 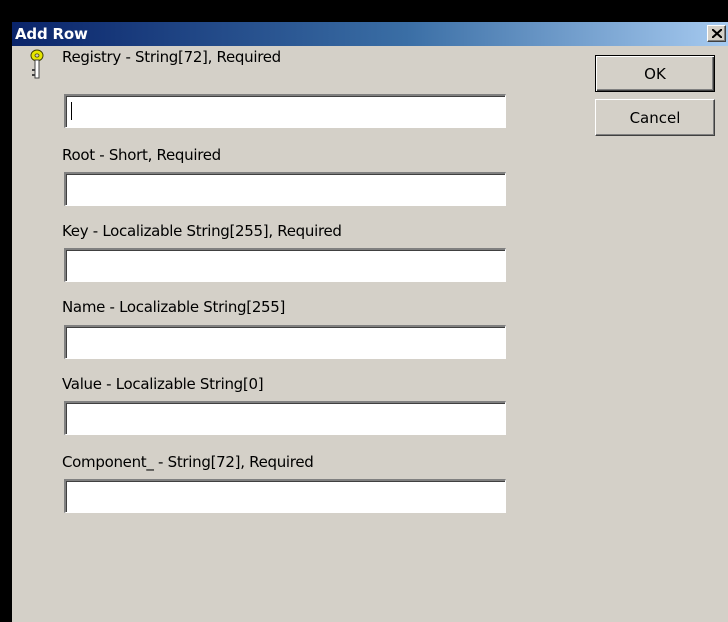 I want to click on text-caret, so click(x=71, y=111).